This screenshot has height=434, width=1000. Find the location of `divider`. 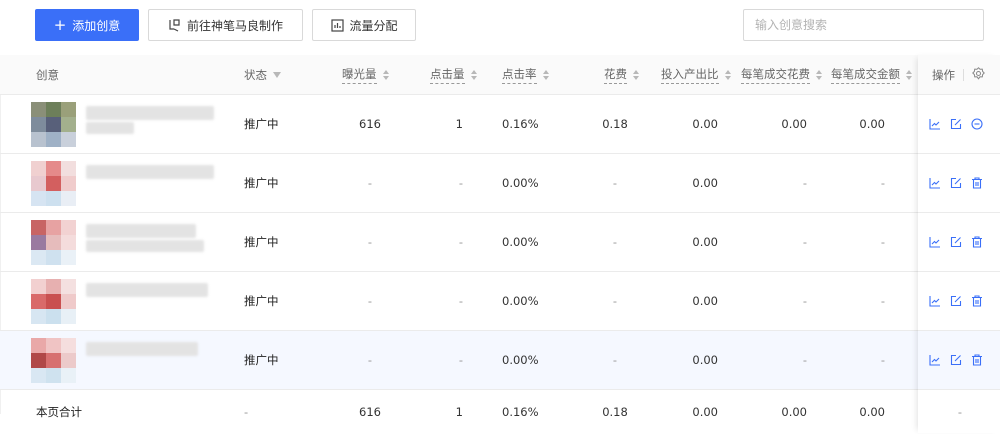

divider is located at coordinates (963, 74).